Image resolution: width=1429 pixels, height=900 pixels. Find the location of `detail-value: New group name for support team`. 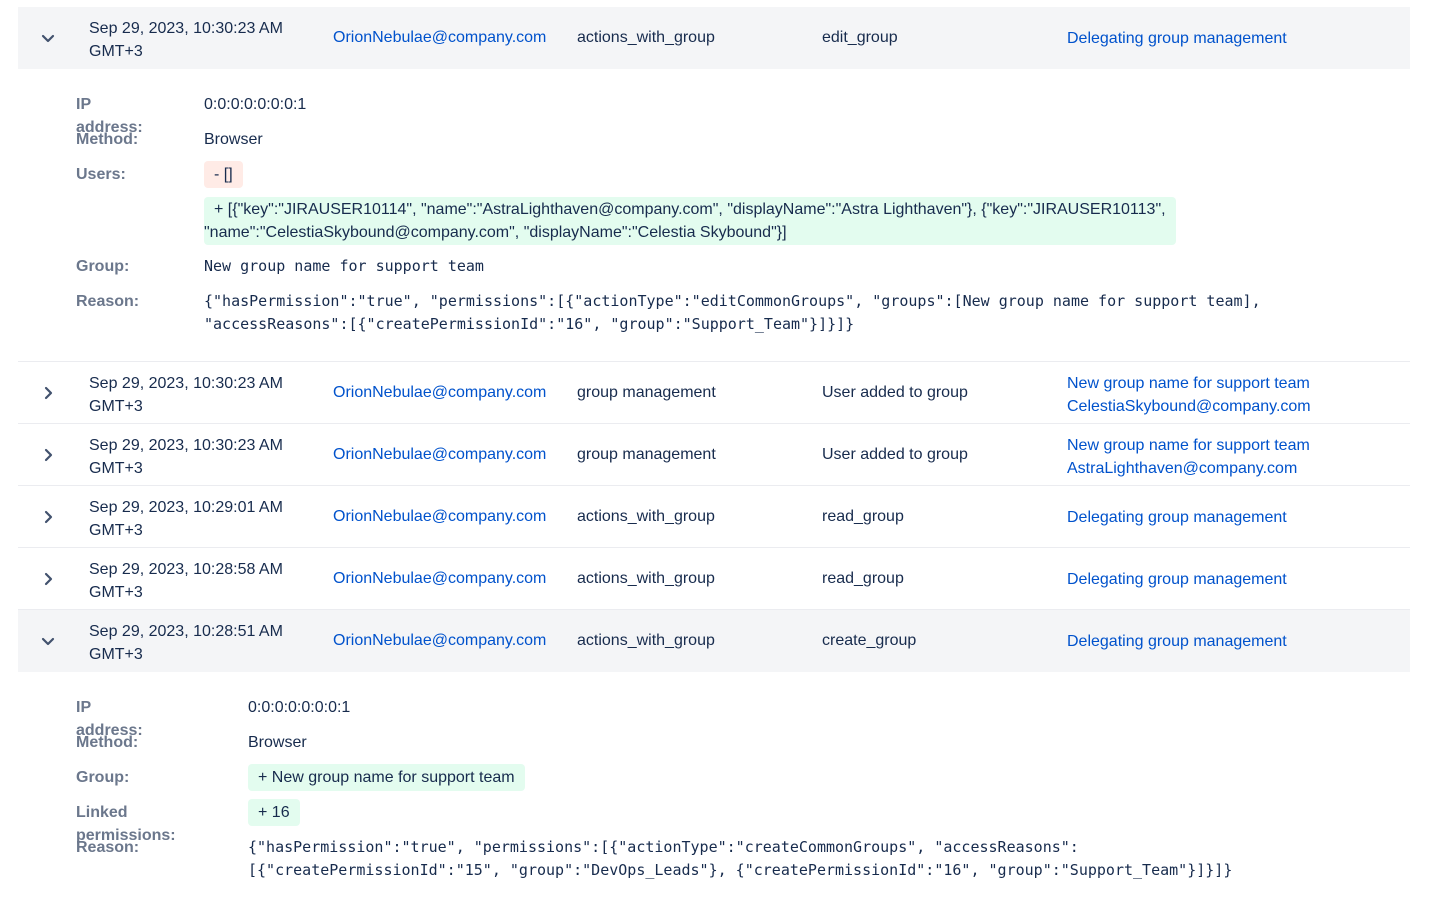

detail-value: New group name for support team is located at coordinates (344, 266).